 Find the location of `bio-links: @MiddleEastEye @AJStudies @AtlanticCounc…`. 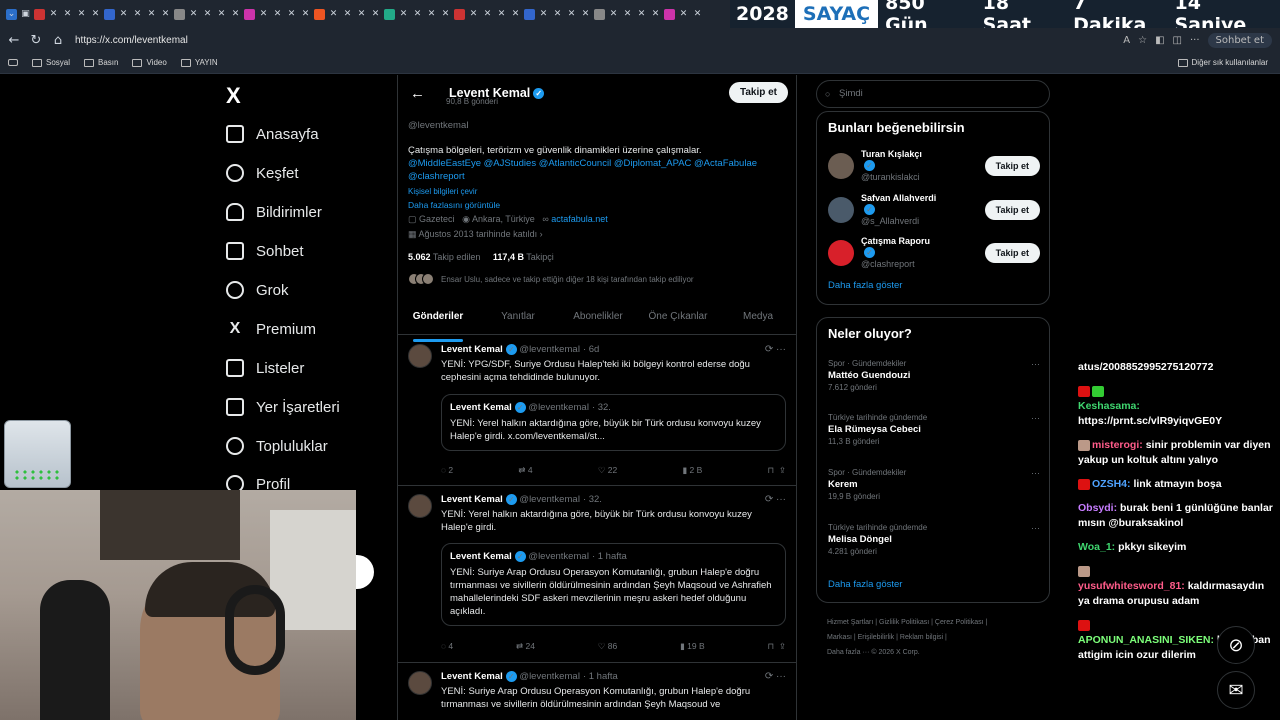

bio-links: @MiddleEastEye @AJStudies @AtlanticCounc… is located at coordinates (598, 170).